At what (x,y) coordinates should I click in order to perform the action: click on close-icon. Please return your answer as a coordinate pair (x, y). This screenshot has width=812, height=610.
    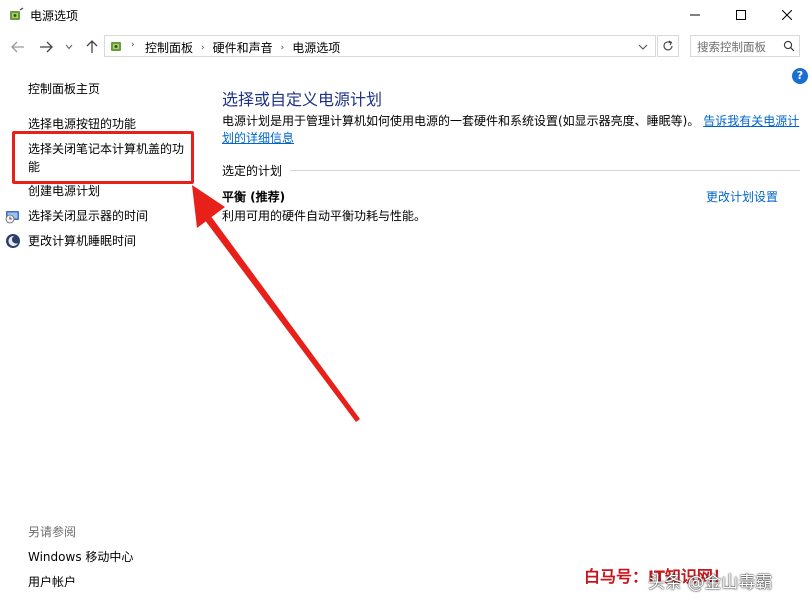
    Looking at the image, I should click on (787, 15).